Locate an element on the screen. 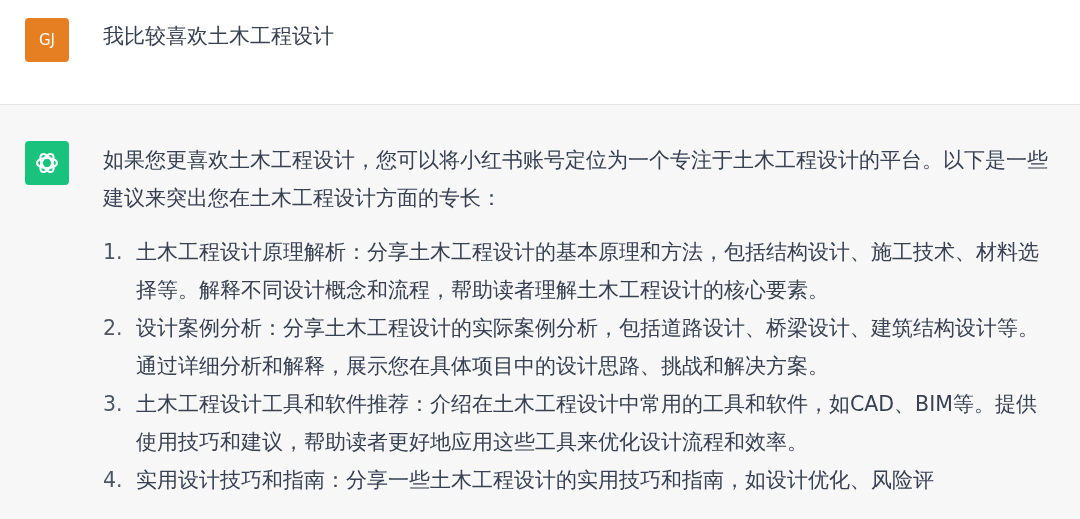  assistant-paragraph: 如果您更喜欢土木工程设计，您可以将小红书账号定位为一个专注于土木工程设计的平台。以下是一些建议来突出您在土木工程设计方面的专长： is located at coordinates (576, 179).